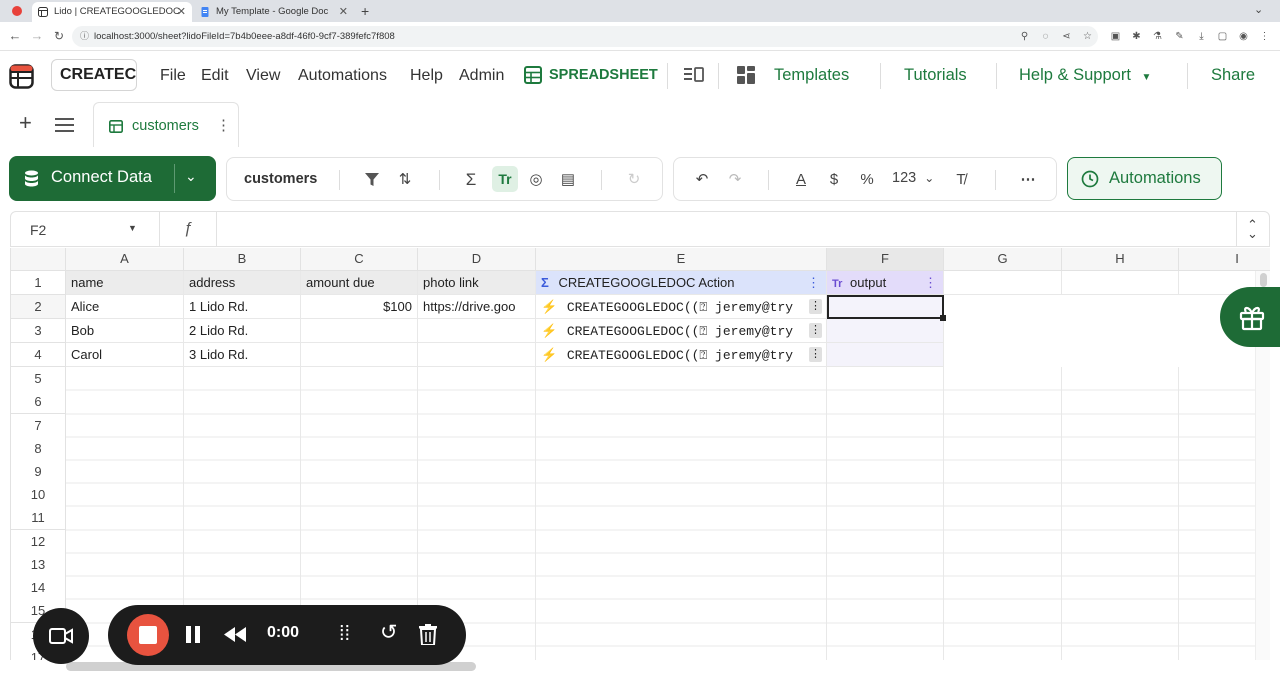  I want to click on flask-icon: ⚗, so click(1157, 36).